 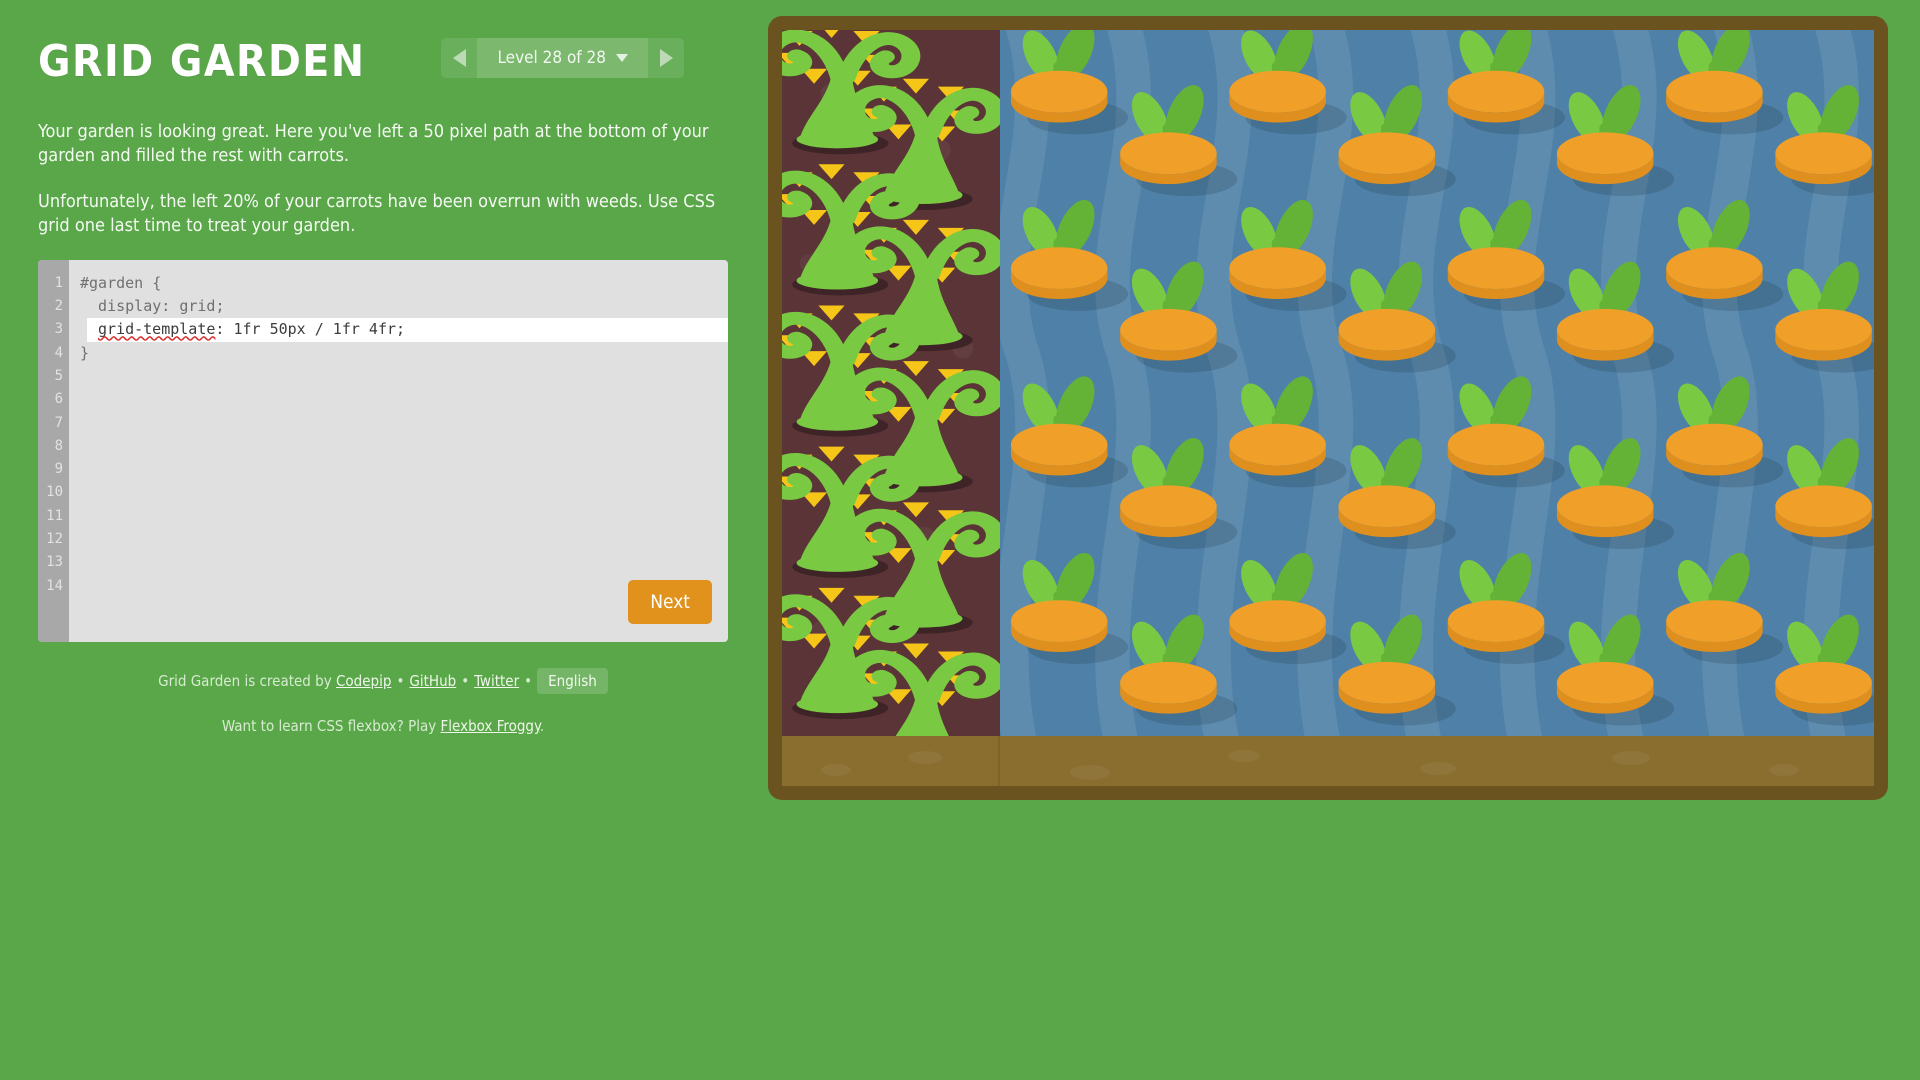 I want to click on line-number-1: 1, so click(x=58, y=282).